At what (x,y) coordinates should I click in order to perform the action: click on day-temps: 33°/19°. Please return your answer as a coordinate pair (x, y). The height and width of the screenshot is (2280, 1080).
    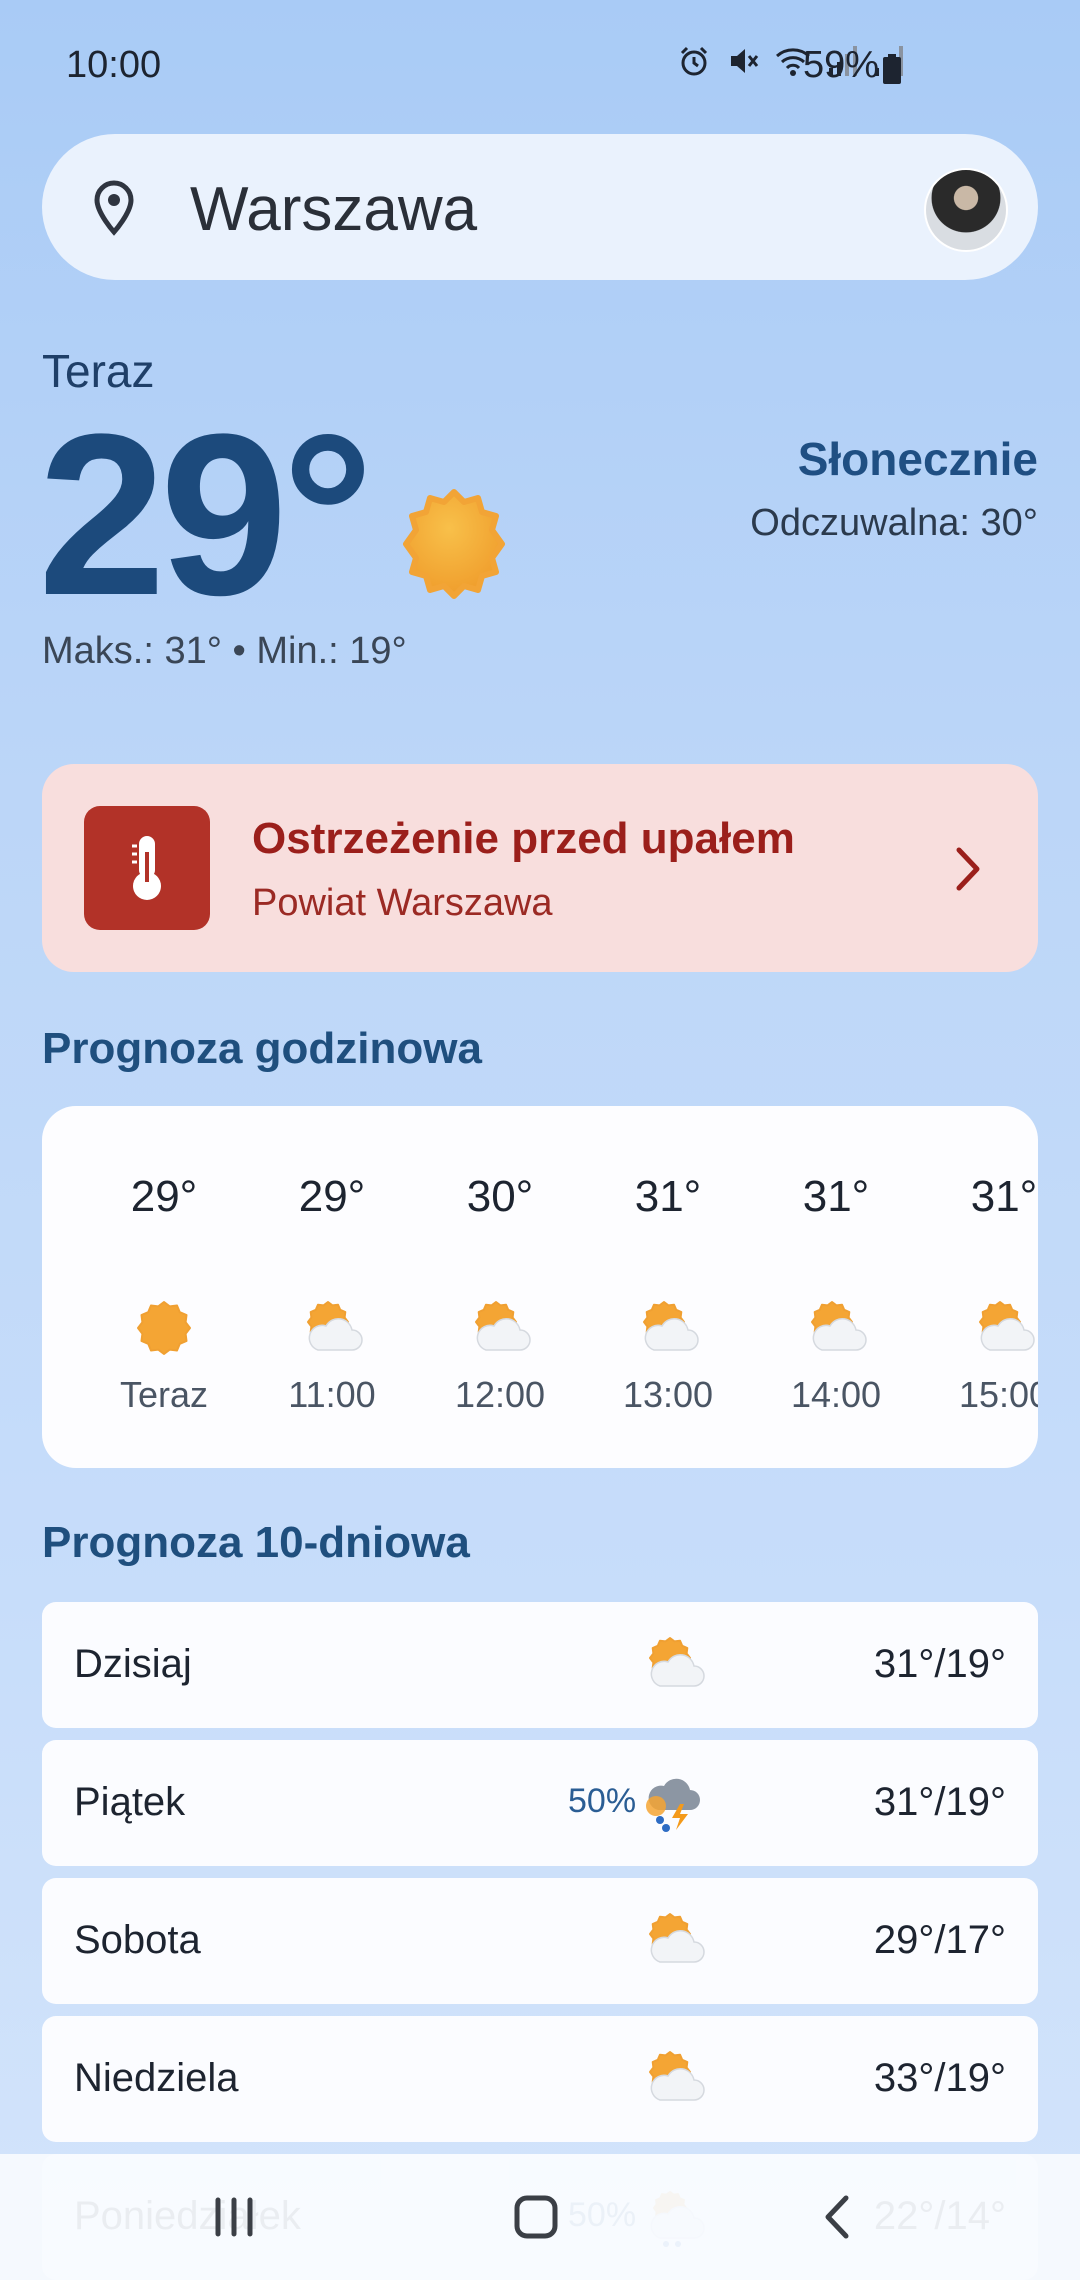
    Looking at the image, I should click on (939, 2078).